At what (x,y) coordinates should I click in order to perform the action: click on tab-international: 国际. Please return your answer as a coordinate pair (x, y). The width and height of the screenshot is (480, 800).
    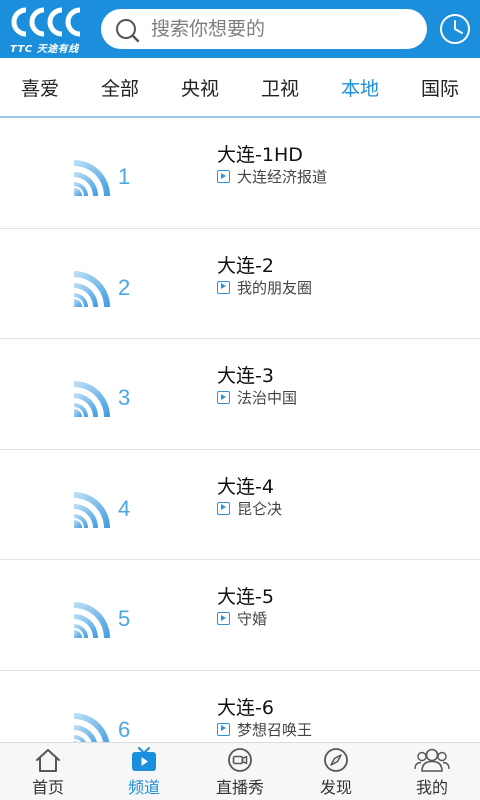
    Looking at the image, I should click on (440, 87).